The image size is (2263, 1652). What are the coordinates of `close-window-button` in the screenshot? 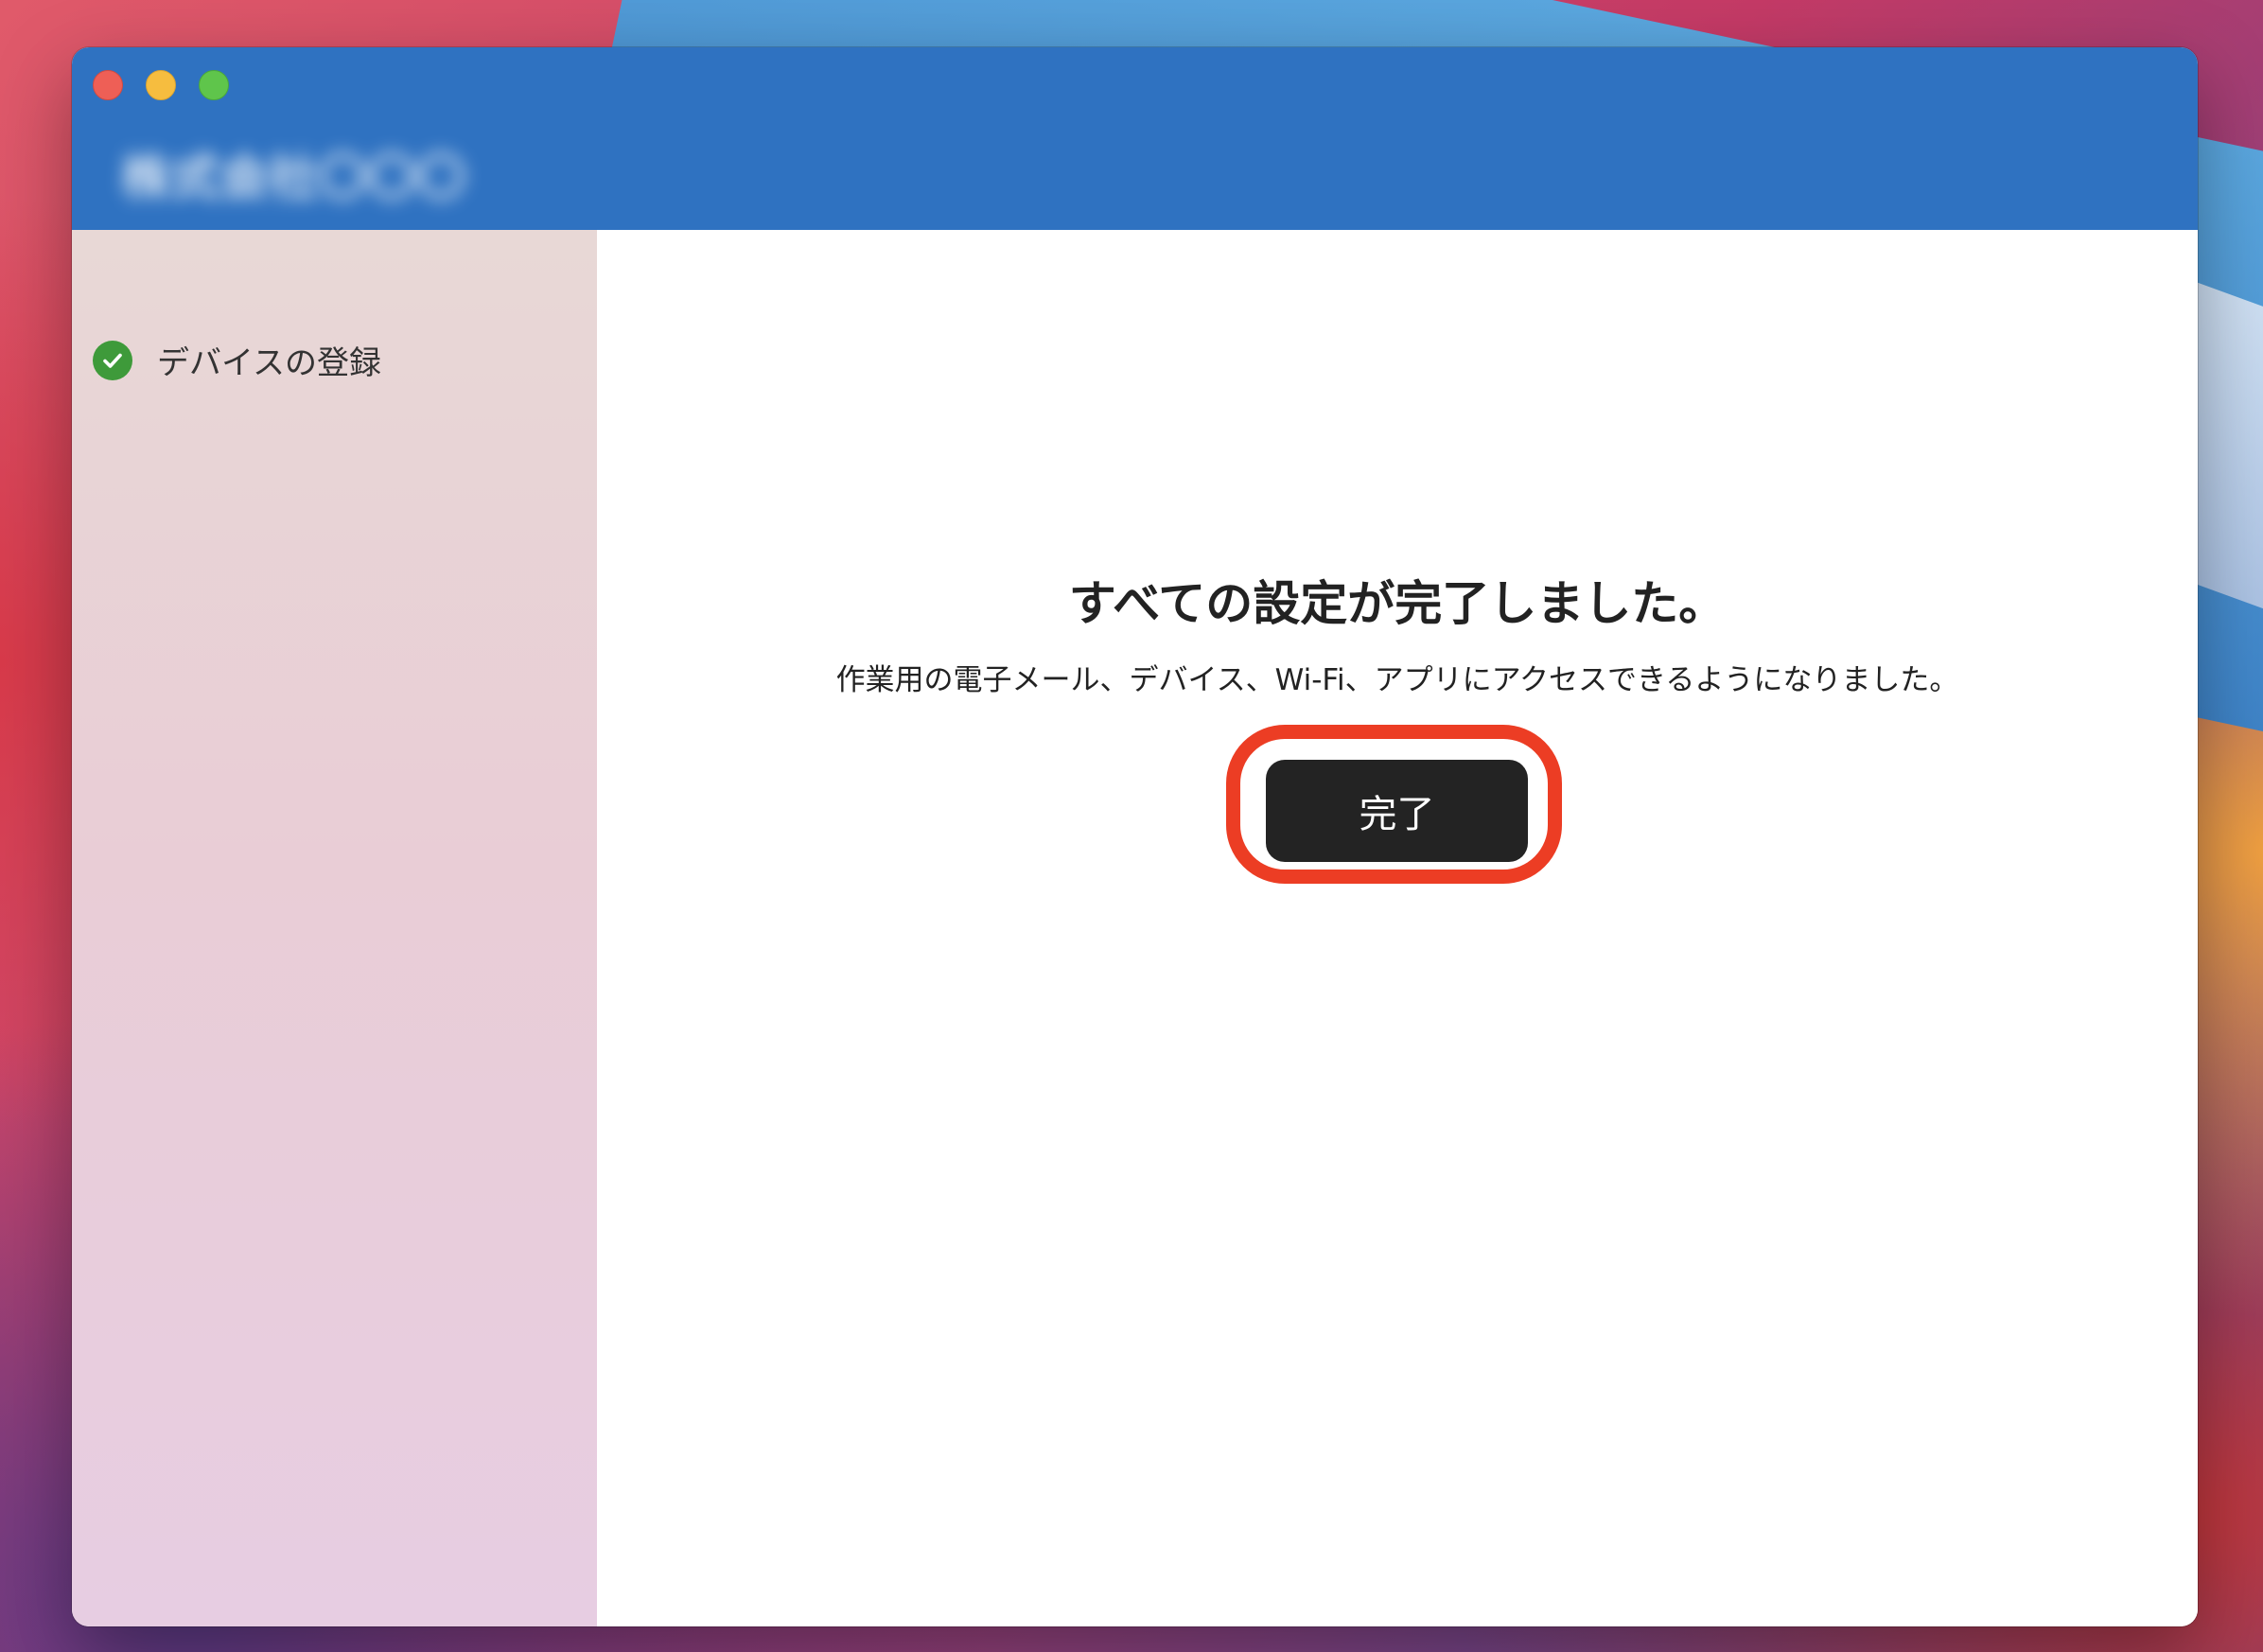 It's located at (108, 85).